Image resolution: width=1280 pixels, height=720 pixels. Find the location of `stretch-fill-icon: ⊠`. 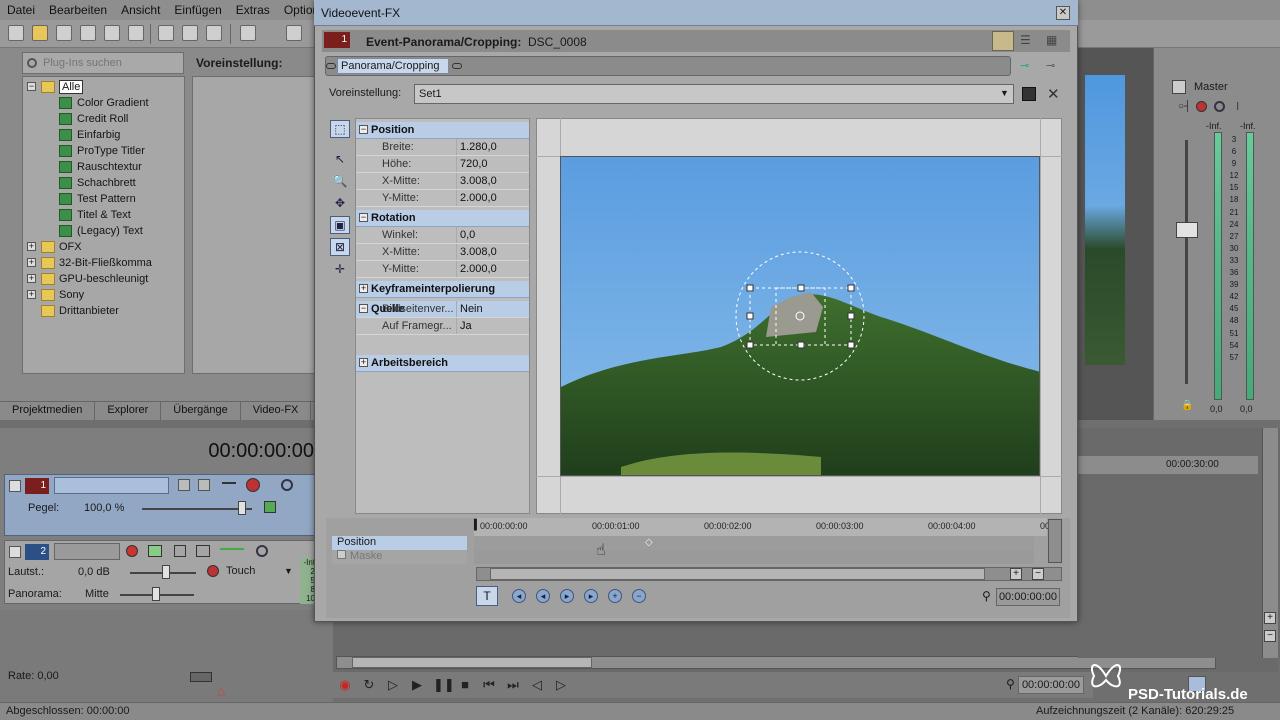

stretch-fill-icon: ⊠ is located at coordinates (340, 247).